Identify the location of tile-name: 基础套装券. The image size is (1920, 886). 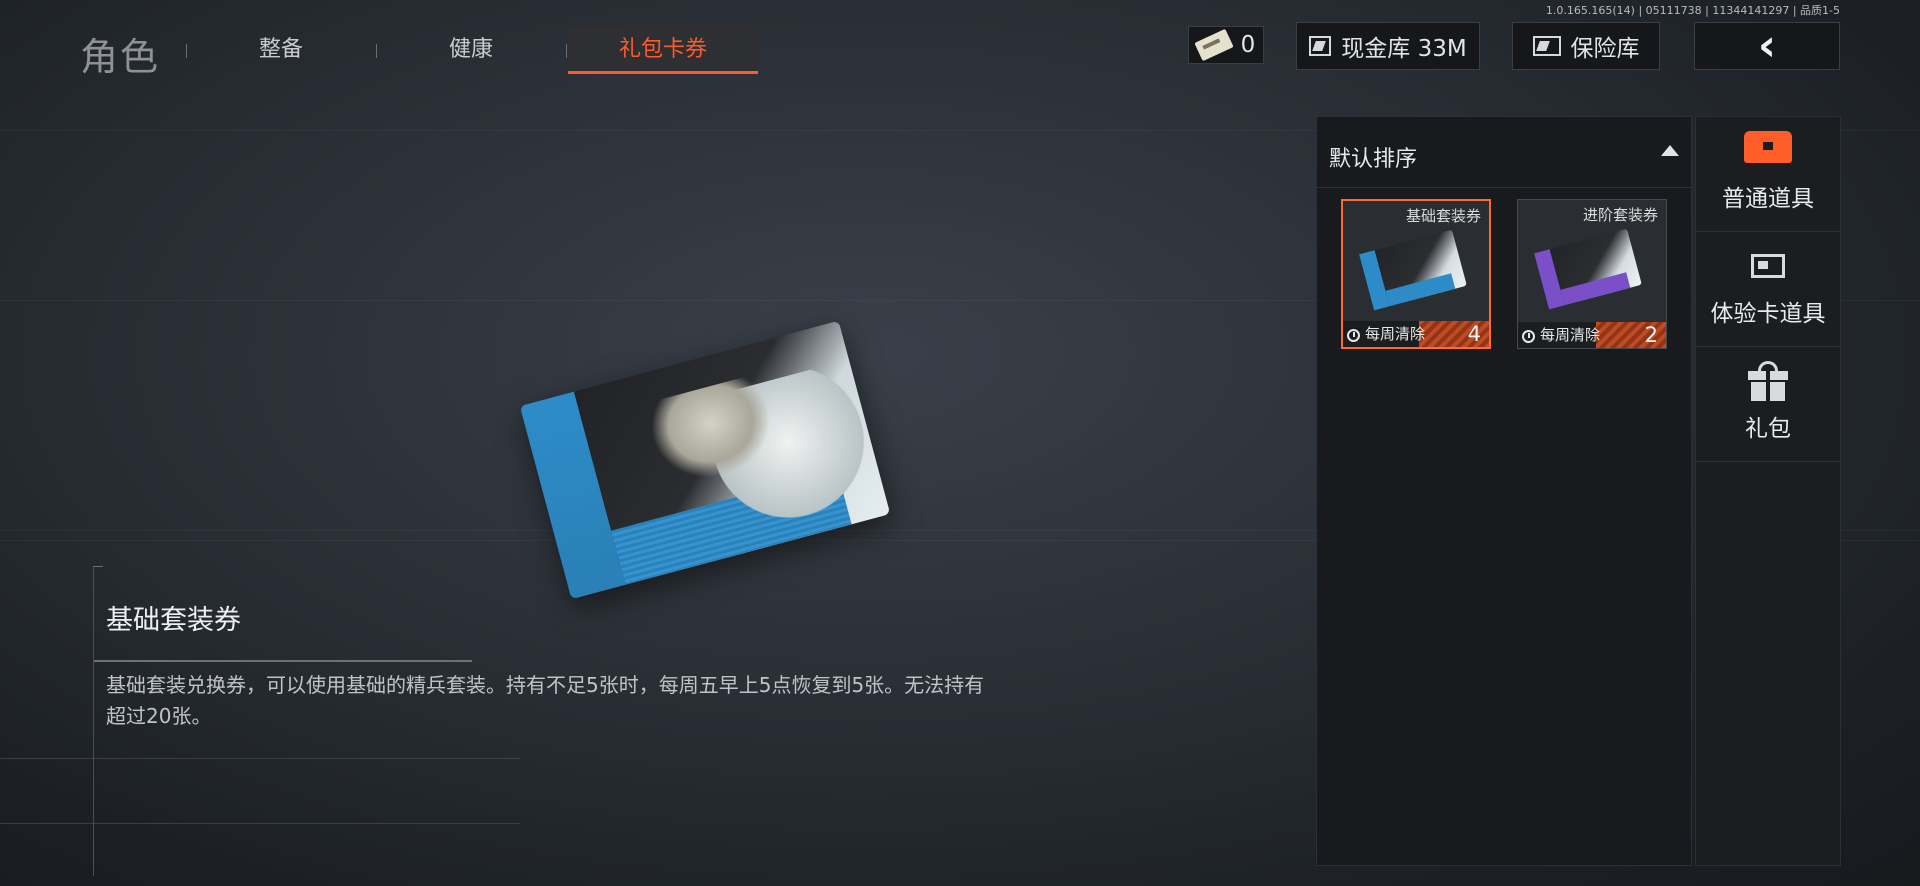
(1443, 216).